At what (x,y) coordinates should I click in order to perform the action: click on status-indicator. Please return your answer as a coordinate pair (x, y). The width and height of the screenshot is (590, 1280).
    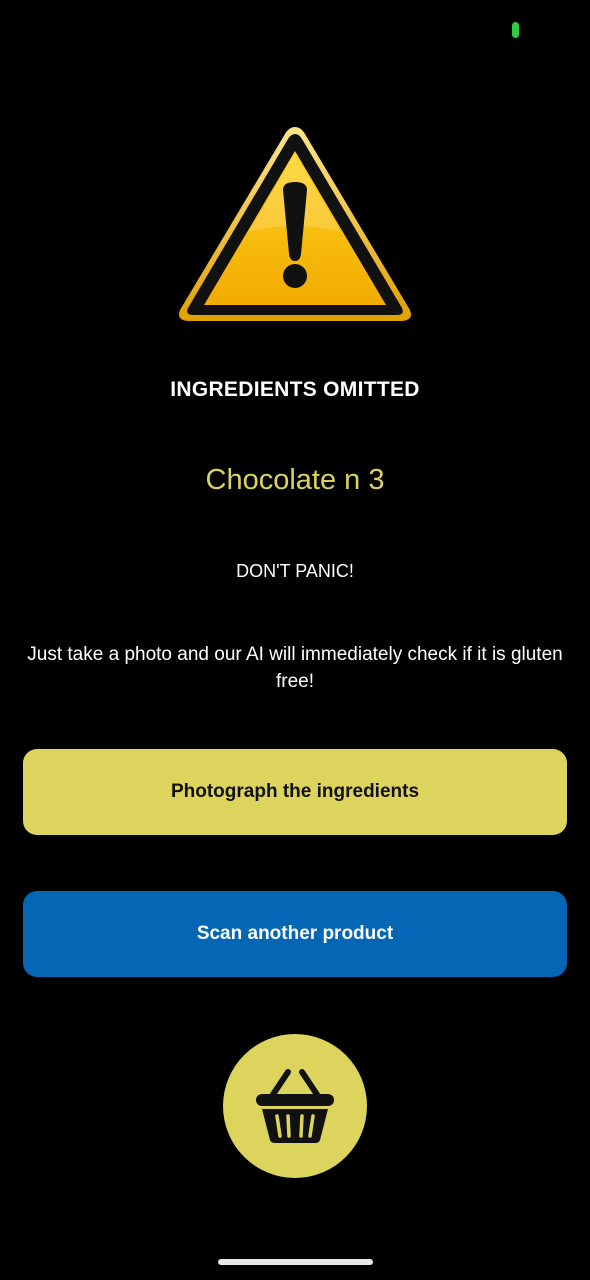
    Looking at the image, I should click on (515, 30).